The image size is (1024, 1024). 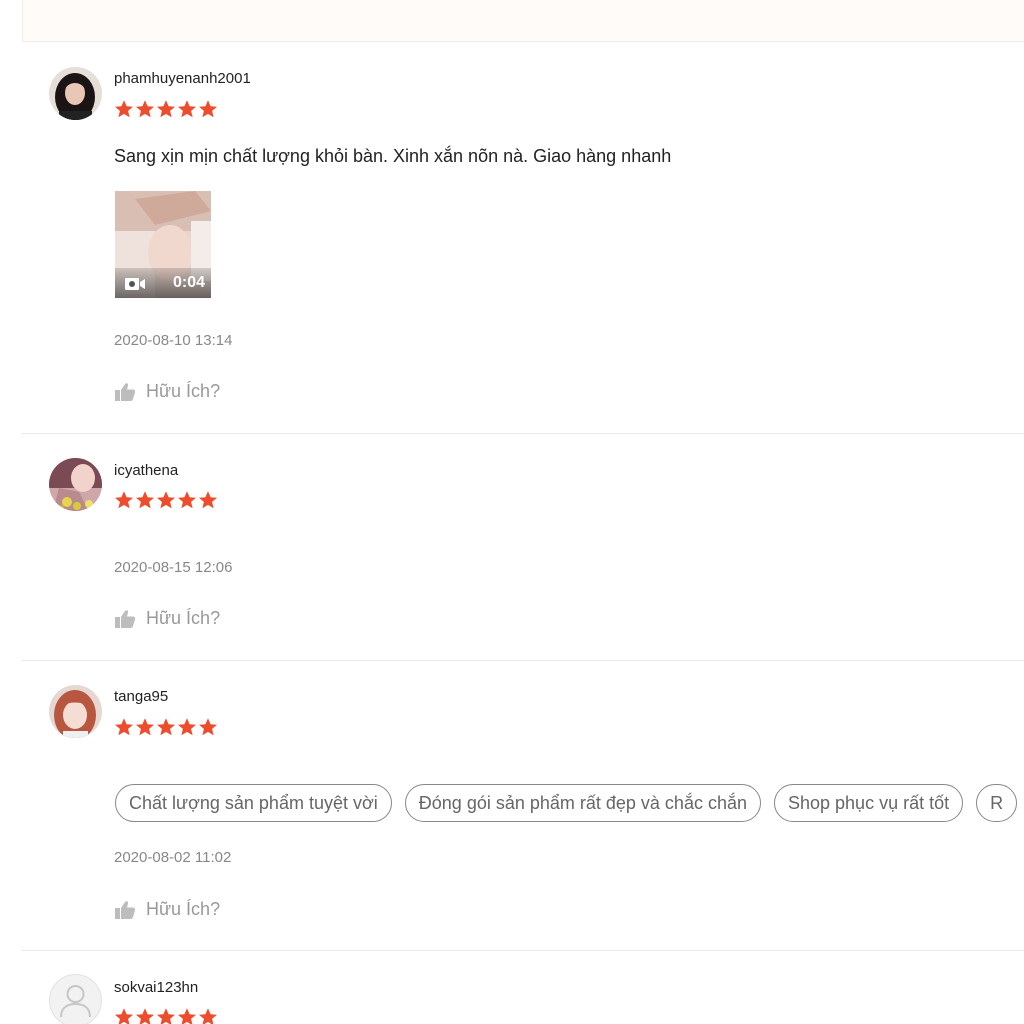 What do you see at coordinates (188, 282) in the screenshot?
I see `video-duration: 0:04` at bounding box center [188, 282].